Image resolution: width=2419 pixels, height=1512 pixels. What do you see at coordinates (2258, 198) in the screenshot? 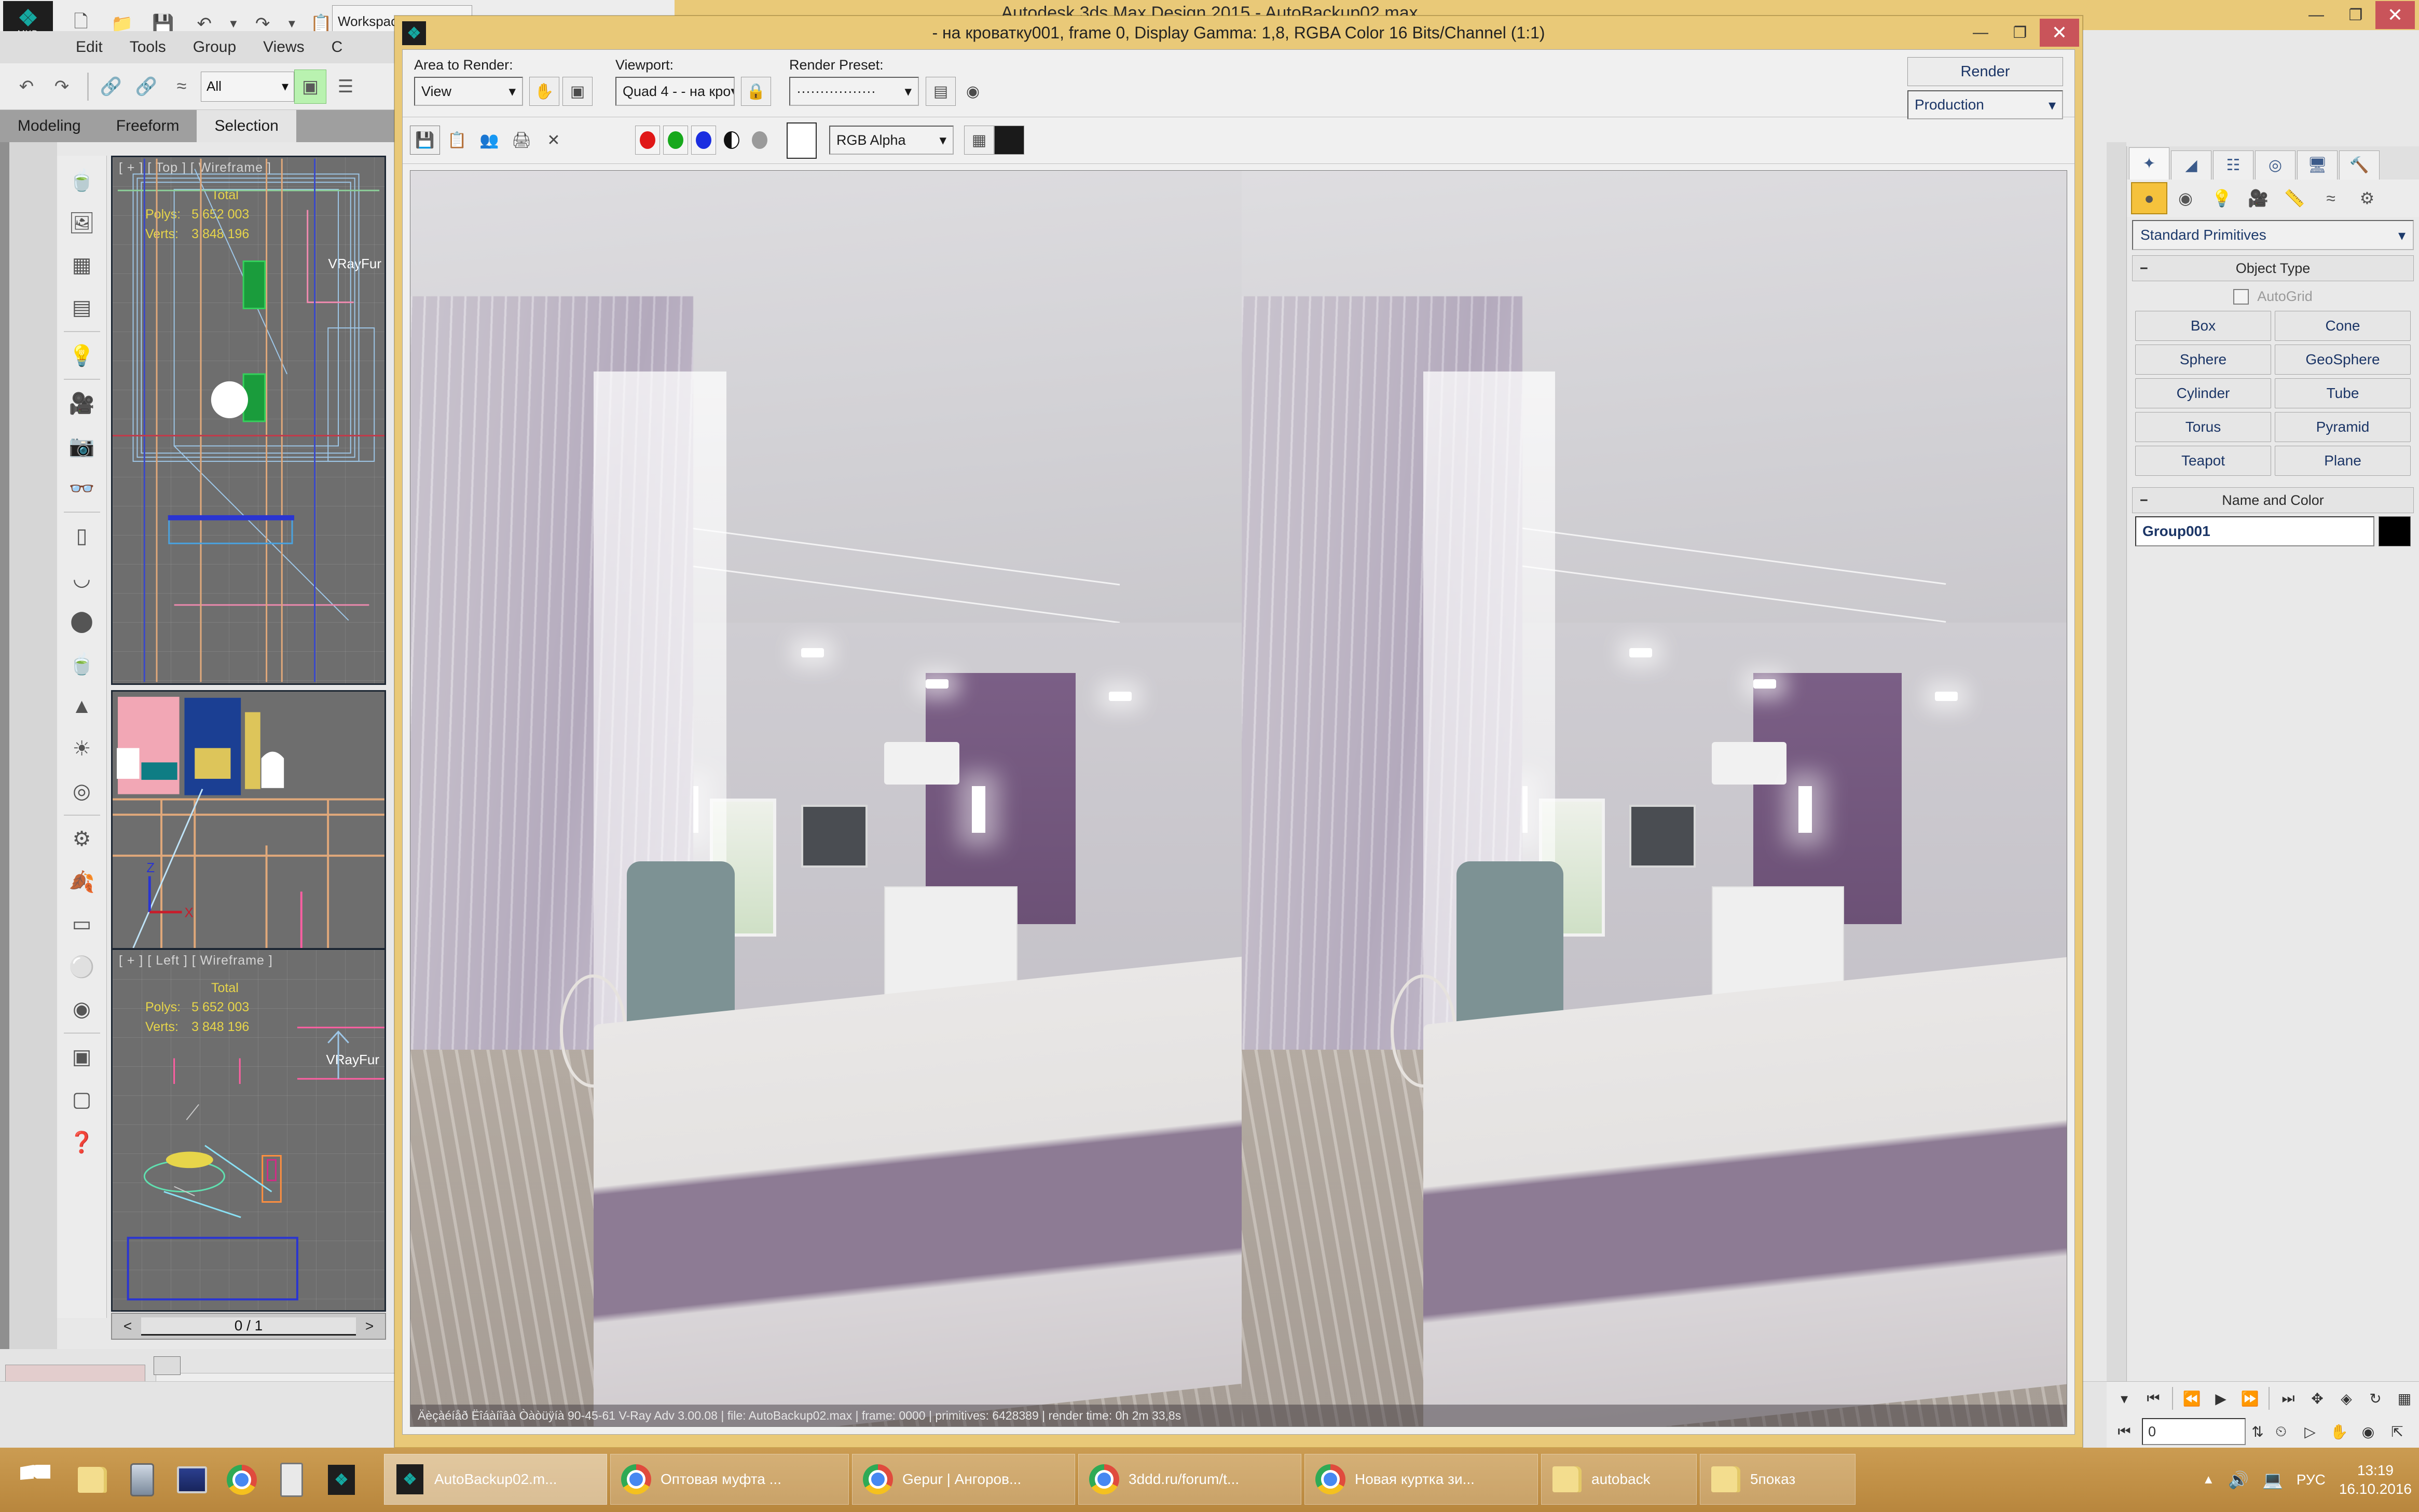
I see `cameras-icon: 🎥` at bounding box center [2258, 198].